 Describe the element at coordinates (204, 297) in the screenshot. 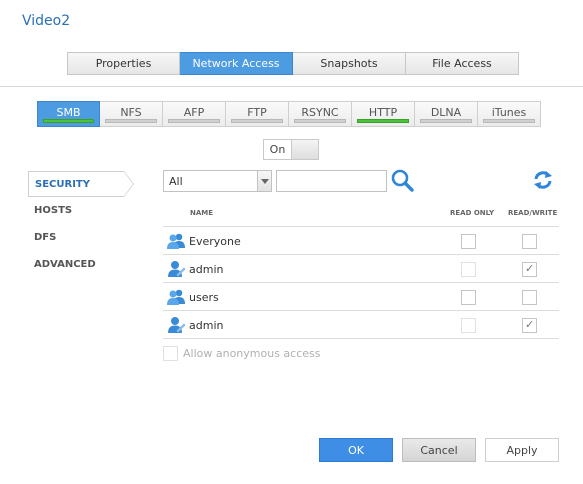

I see `user-name: users` at that location.